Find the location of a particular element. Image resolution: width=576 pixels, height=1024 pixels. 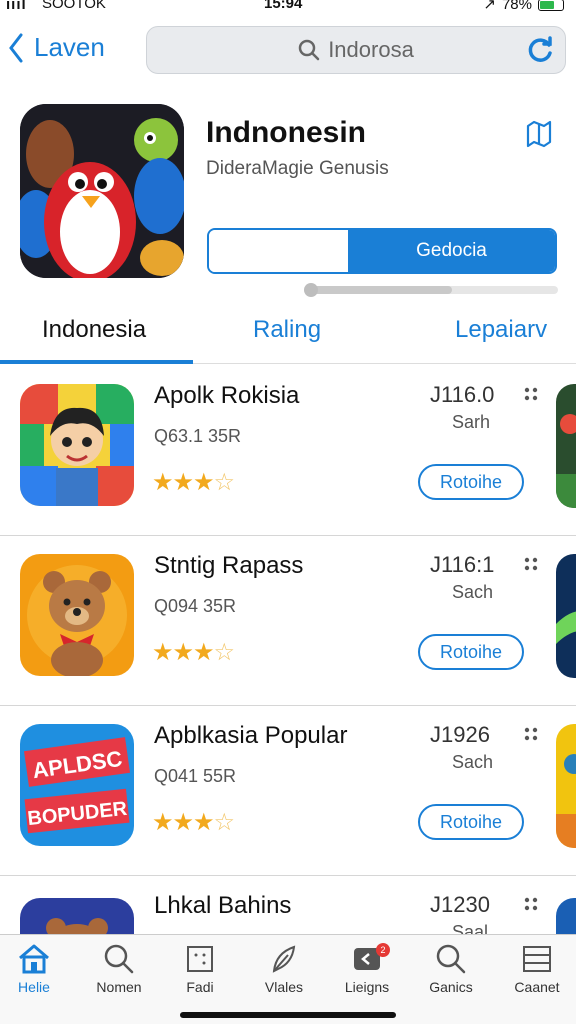

segment-empty is located at coordinates (278, 251).